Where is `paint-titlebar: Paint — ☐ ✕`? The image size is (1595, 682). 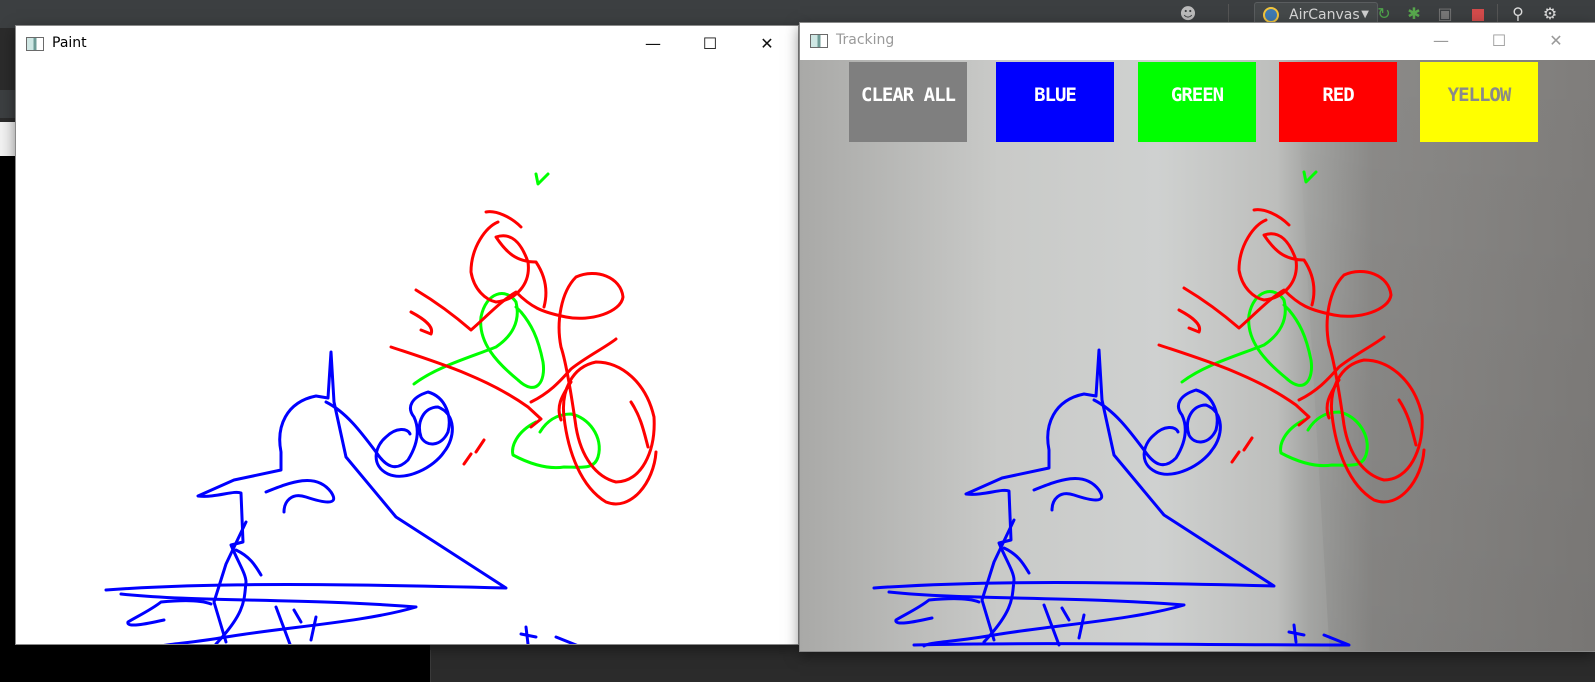 paint-titlebar: Paint — ☐ ✕ is located at coordinates (407, 44).